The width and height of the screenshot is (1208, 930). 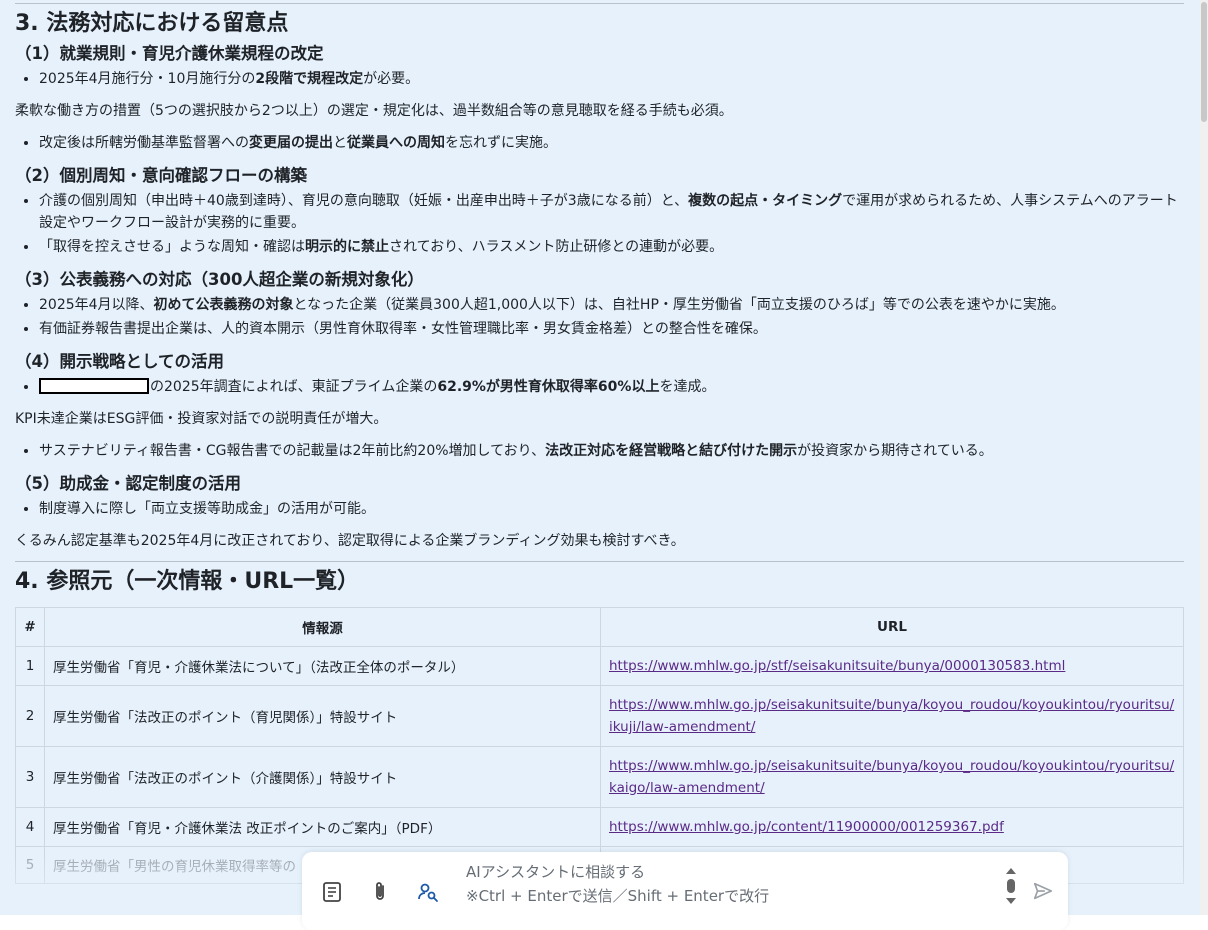 What do you see at coordinates (219, 279) in the screenshot?
I see `sub3-title: （3）公表義務への対応（300人超企業の新規対象化）` at bounding box center [219, 279].